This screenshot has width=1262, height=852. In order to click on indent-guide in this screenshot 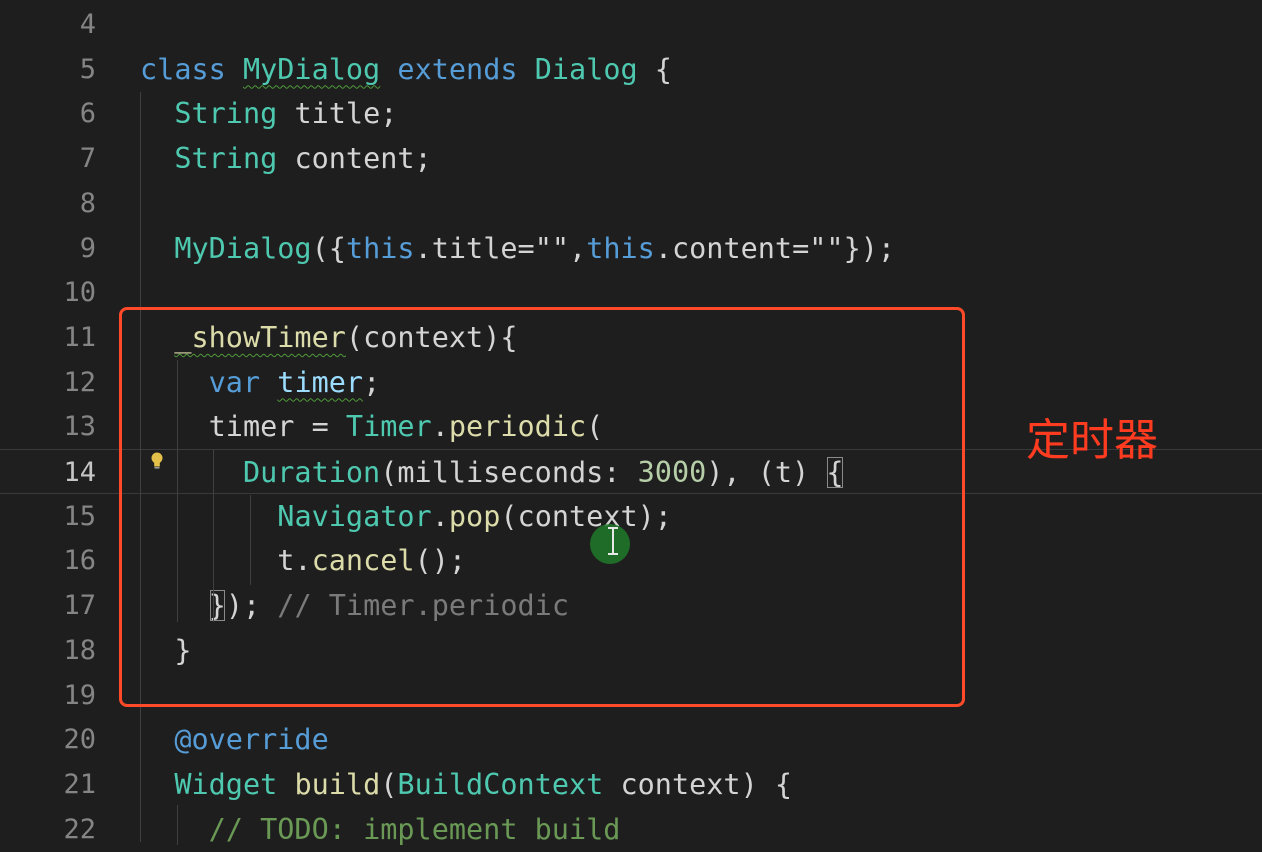, I will do `click(177, 825)`.